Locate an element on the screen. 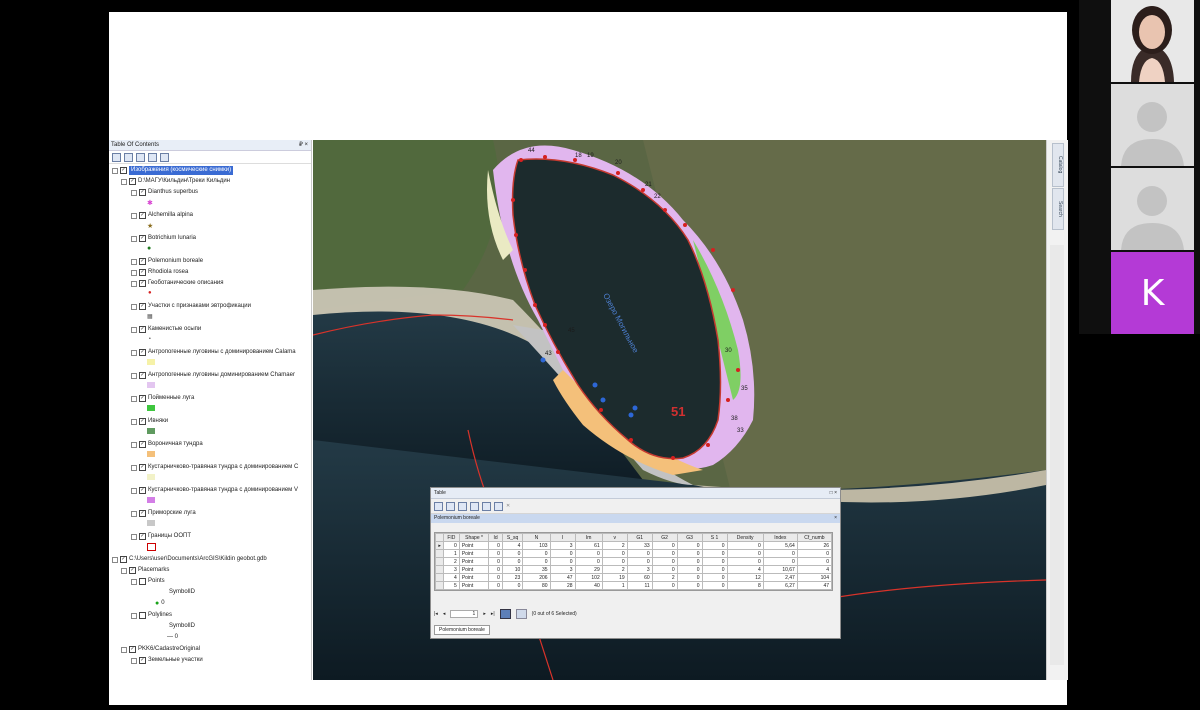  search-tab: Search is located at coordinates (1058, 209).